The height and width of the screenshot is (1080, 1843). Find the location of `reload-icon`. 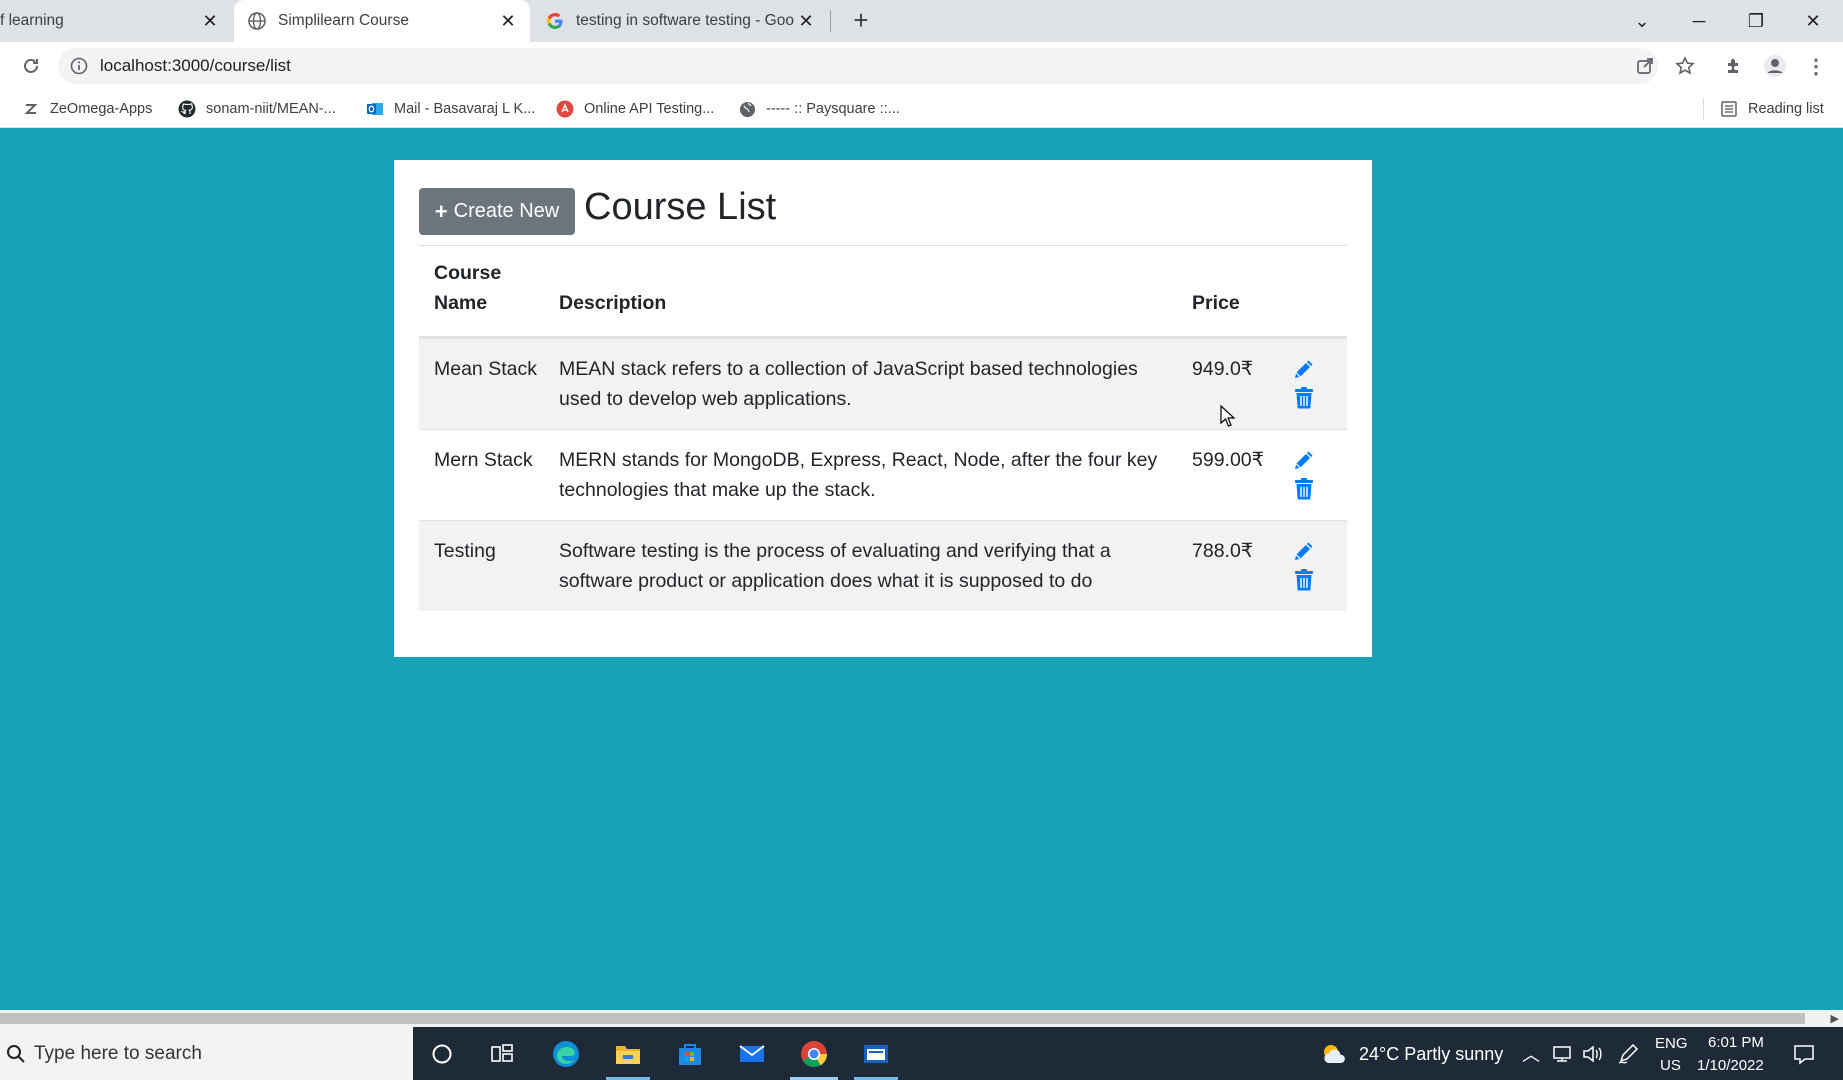

reload-icon is located at coordinates (31, 66).